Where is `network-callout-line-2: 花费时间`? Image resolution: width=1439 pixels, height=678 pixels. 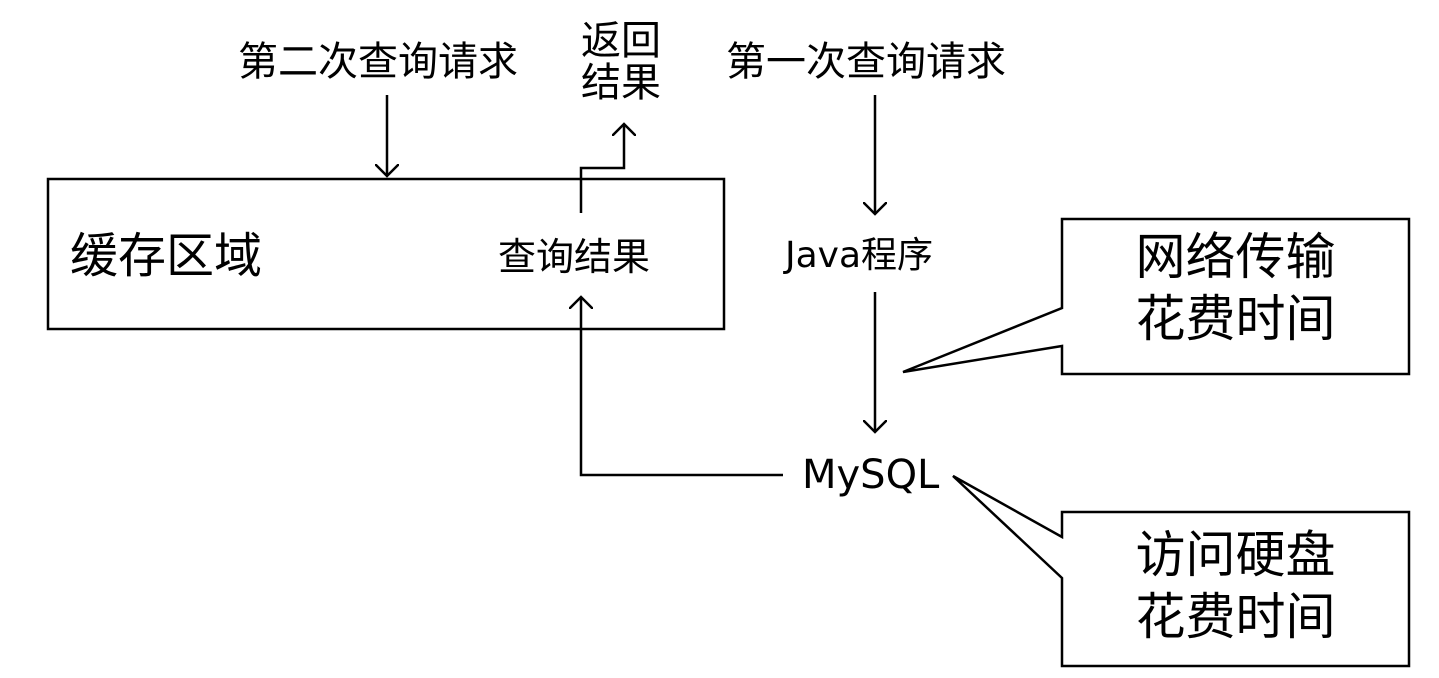 network-callout-line-2: 花费时间 is located at coordinates (1235, 319).